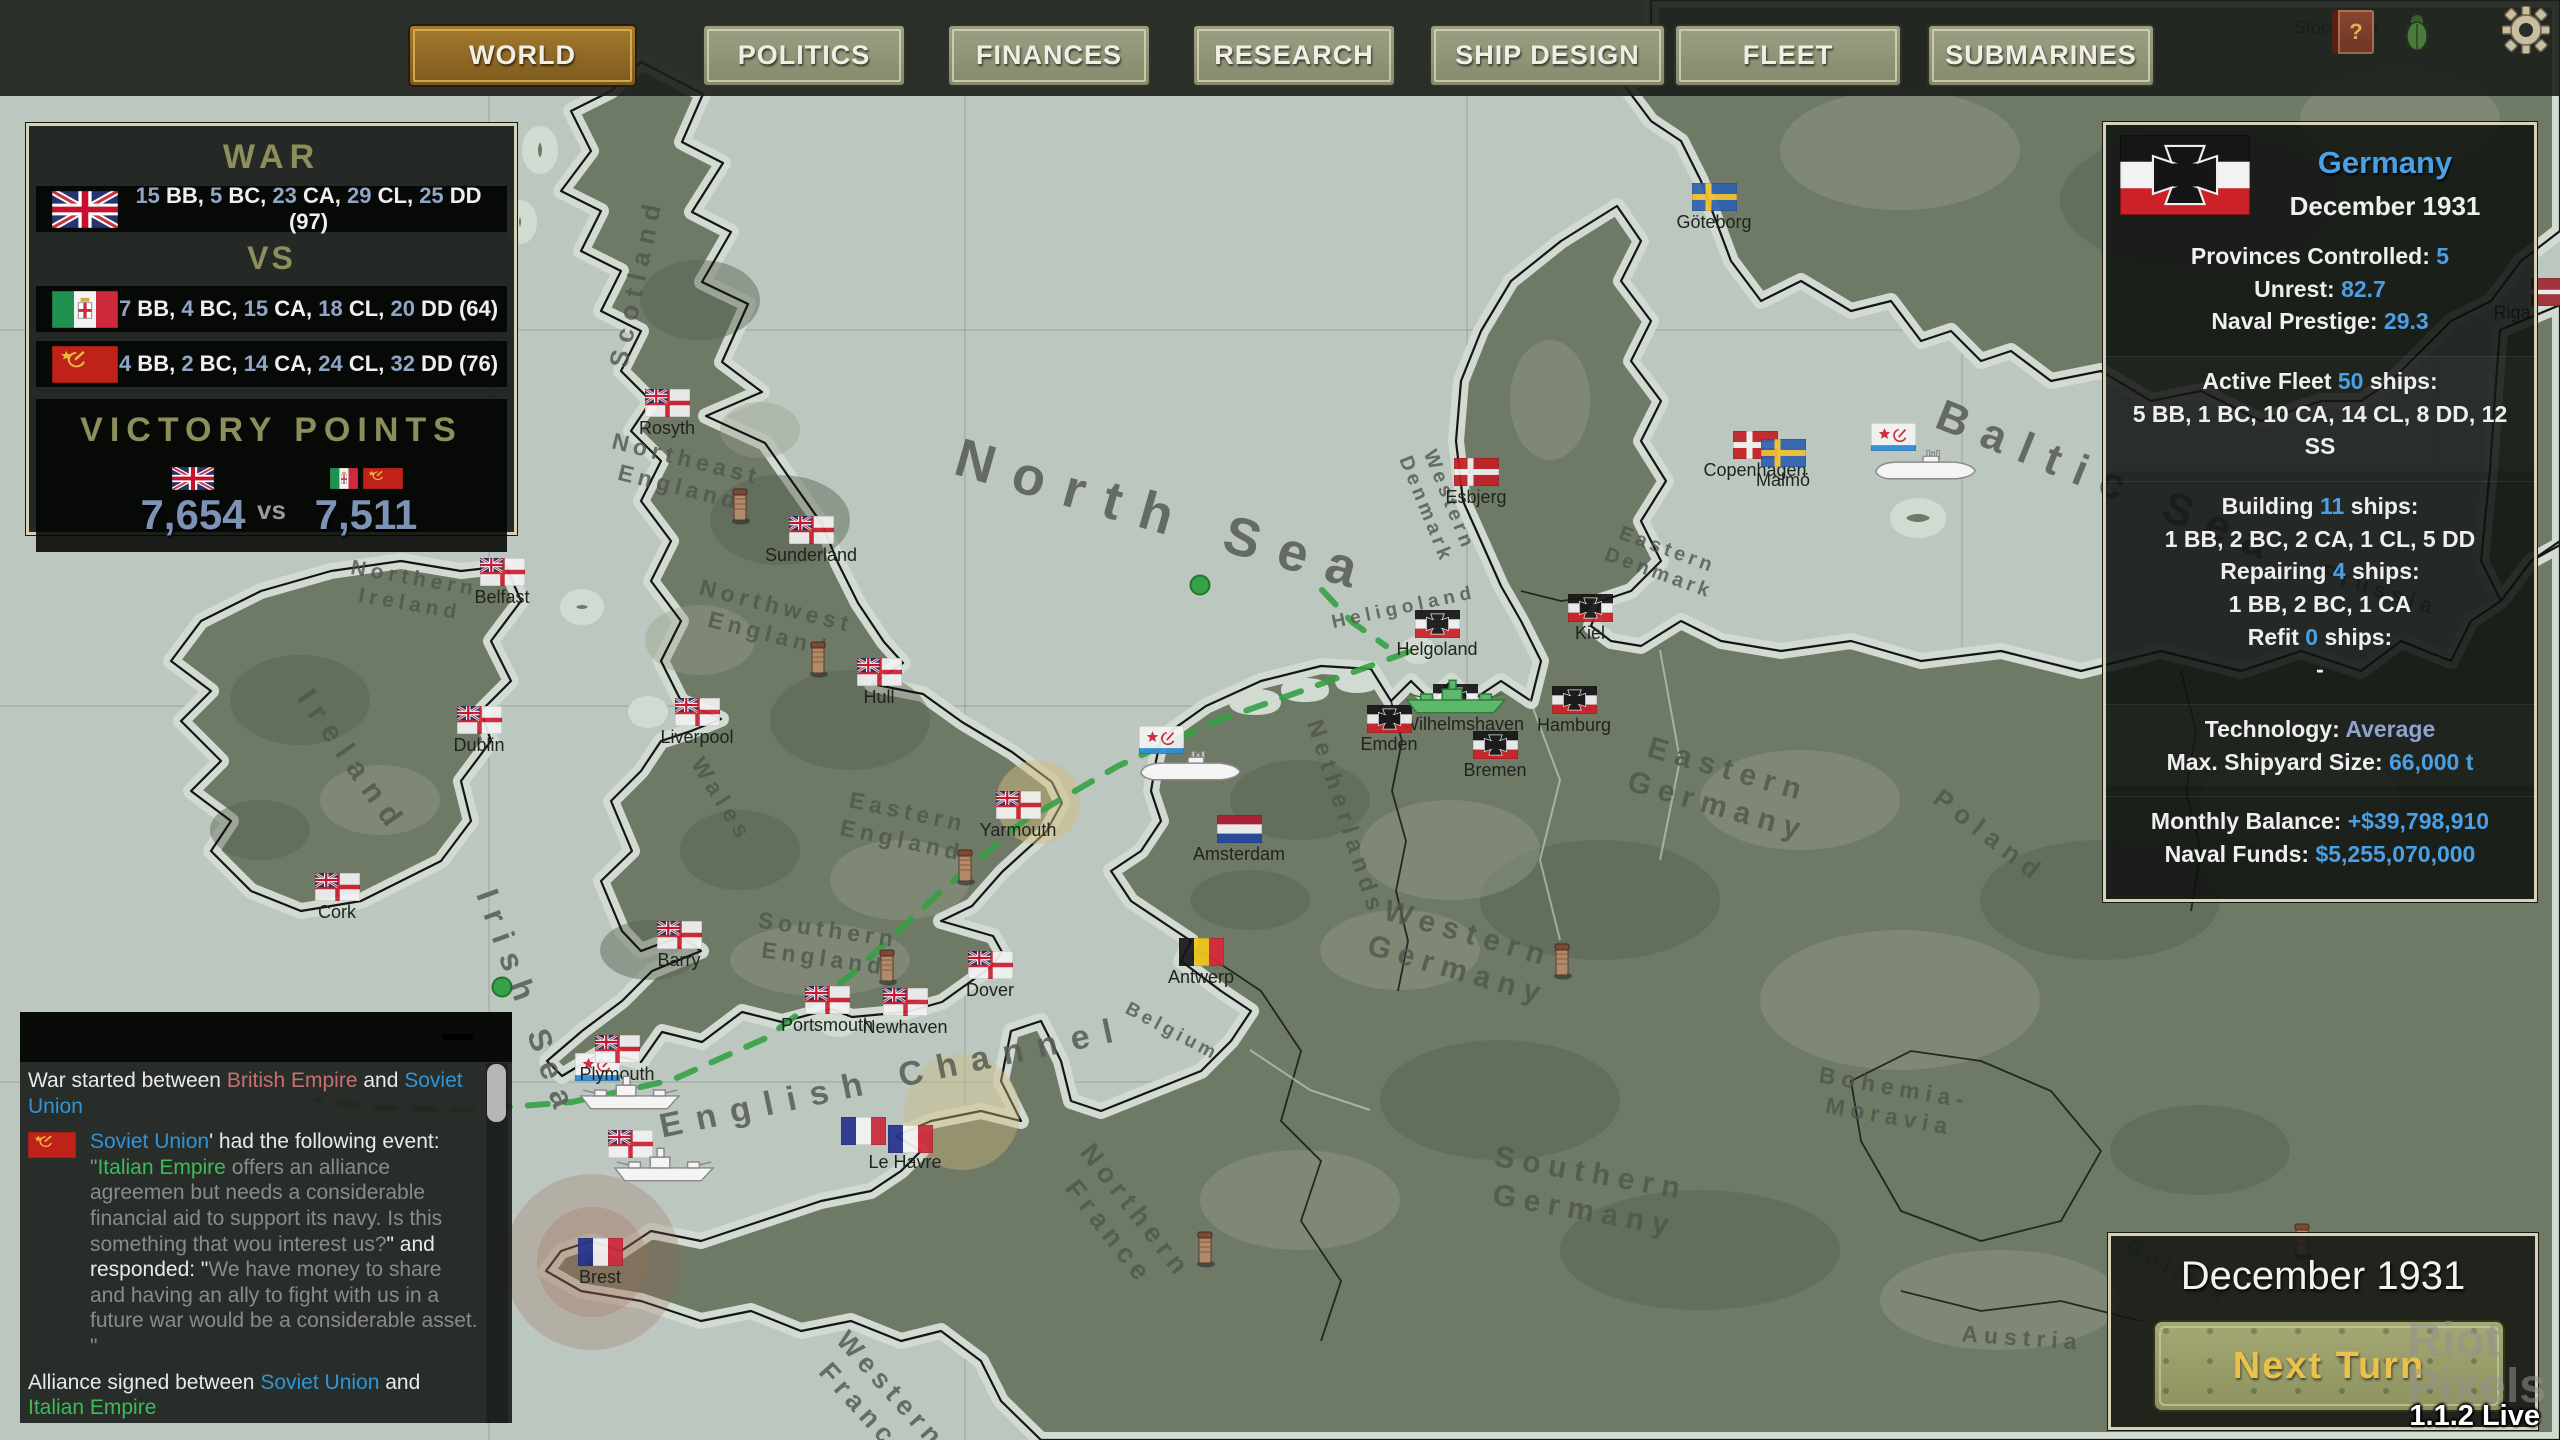  What do you see at coordinates (2323, 1276) in the screenshot?
I see `turn-date: December 1931` at bounding box center [2323, 1276].